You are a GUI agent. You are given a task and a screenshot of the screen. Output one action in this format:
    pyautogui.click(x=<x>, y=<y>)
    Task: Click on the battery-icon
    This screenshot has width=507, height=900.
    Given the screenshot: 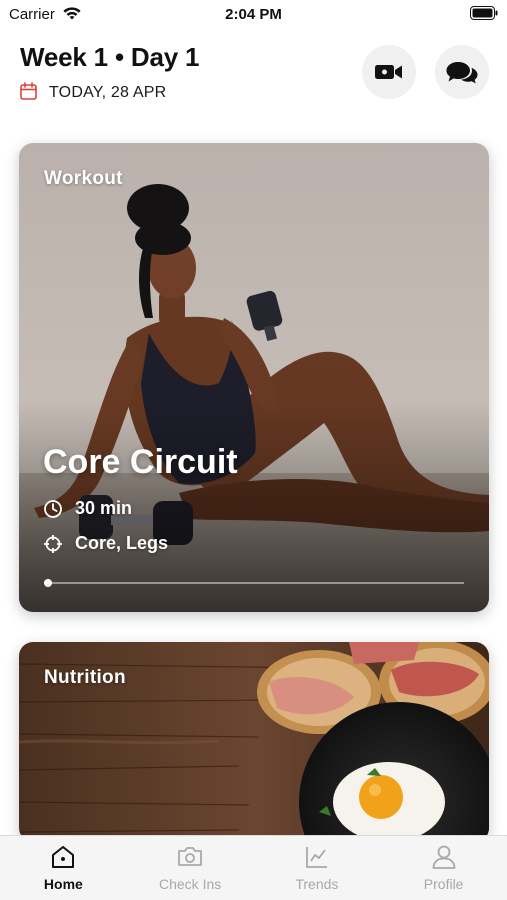 What is the action you would take?
    pyautogui.click(x=484, y=15)
    